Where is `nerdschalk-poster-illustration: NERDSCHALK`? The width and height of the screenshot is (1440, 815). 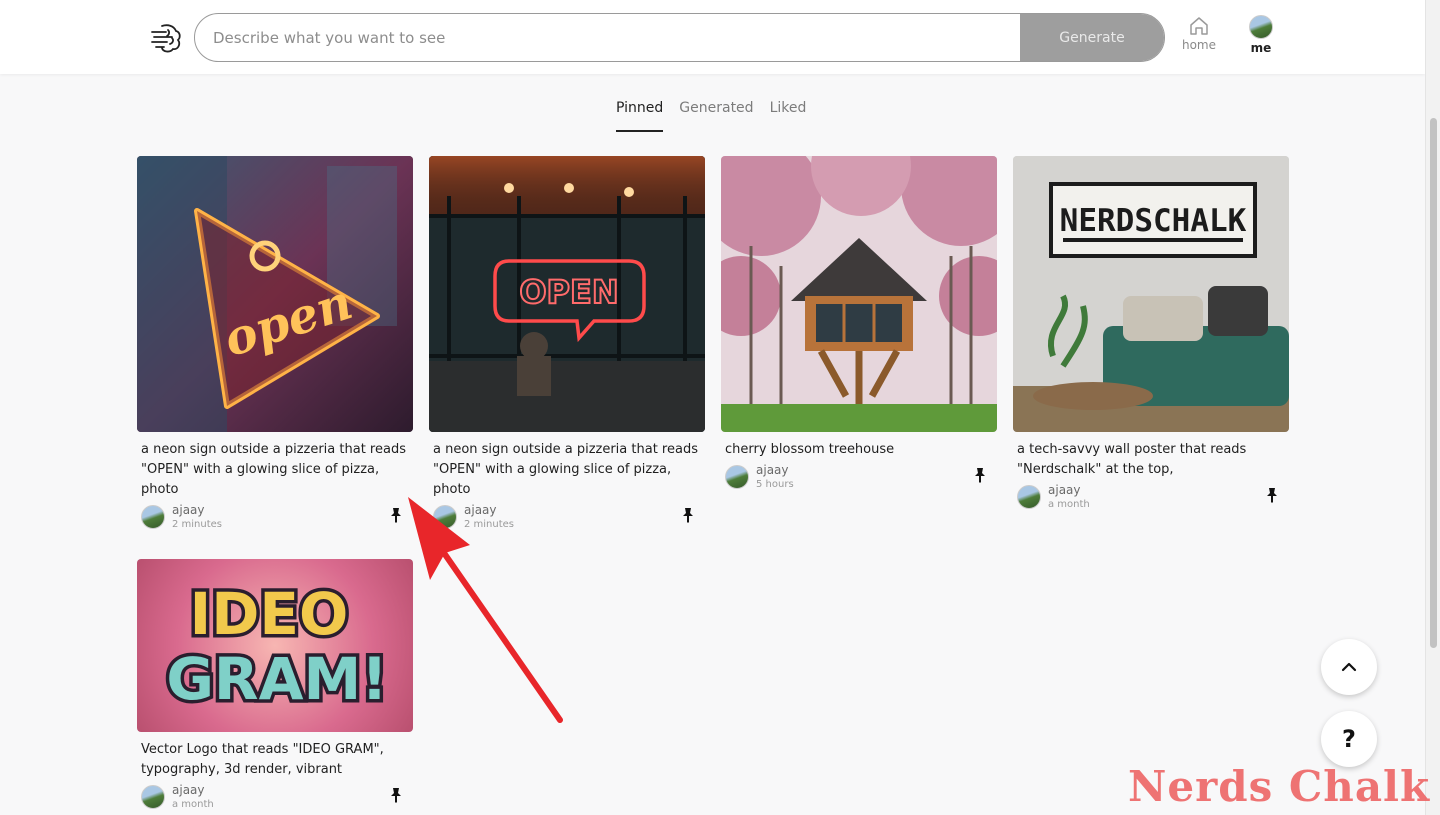
nerdschalk-poster-illustration: NERDSCHALK is located at coordinates (1151, 294).